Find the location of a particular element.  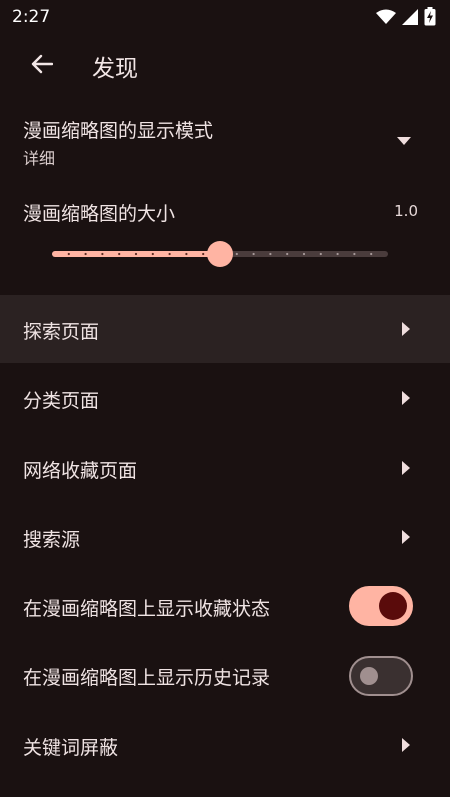

signal-icon is located at coordinates (410, 16).